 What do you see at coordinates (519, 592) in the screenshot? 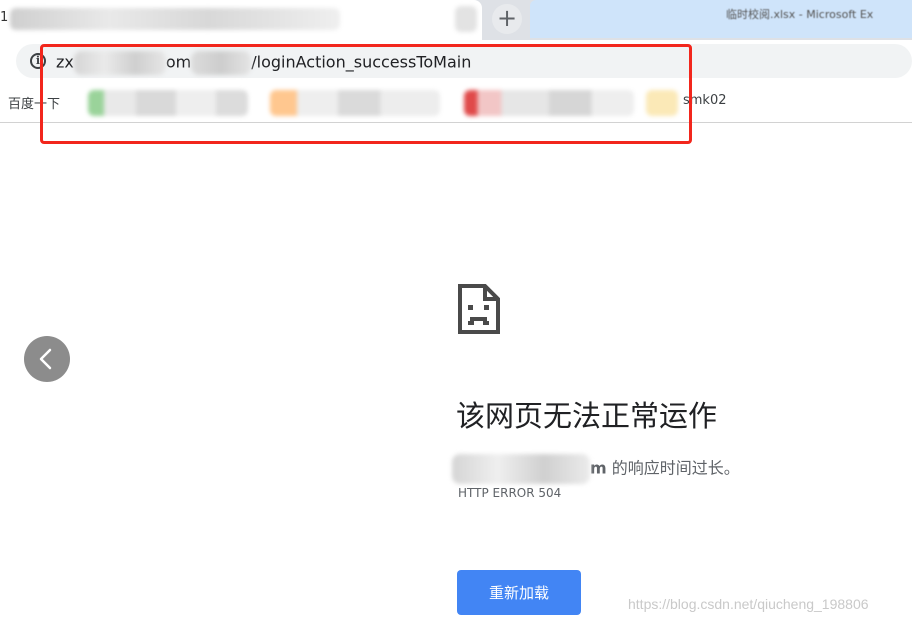
I see `reload-button: 重新加载` at bounding box center [519, 592].